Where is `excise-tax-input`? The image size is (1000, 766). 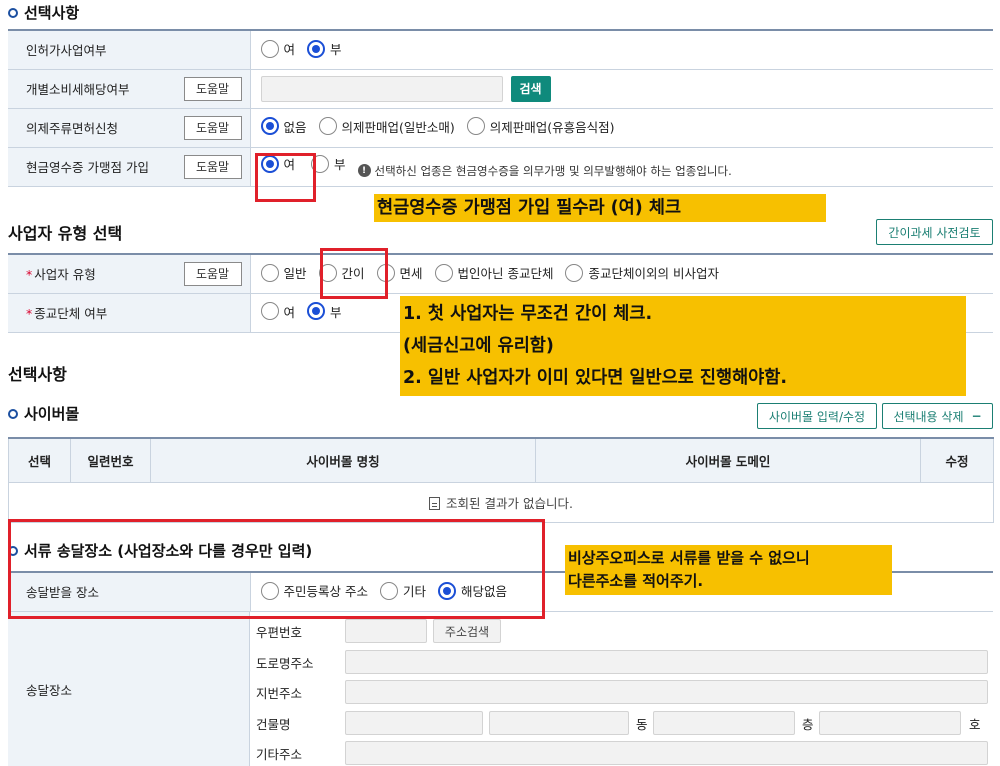
excise-tax-input is located at coordinates (381, 88).